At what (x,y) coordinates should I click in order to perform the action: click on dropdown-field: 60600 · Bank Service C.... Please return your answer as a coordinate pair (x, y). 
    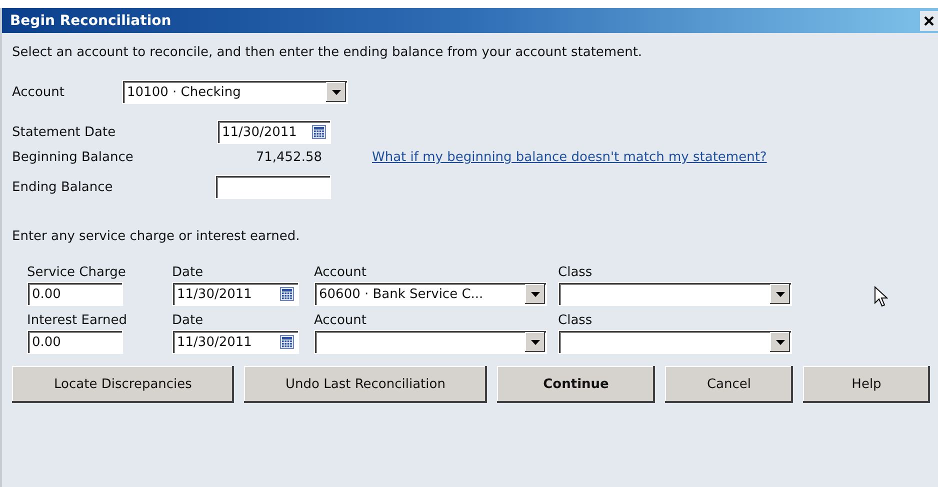
    Looking at the image, I should click on (430, 294).